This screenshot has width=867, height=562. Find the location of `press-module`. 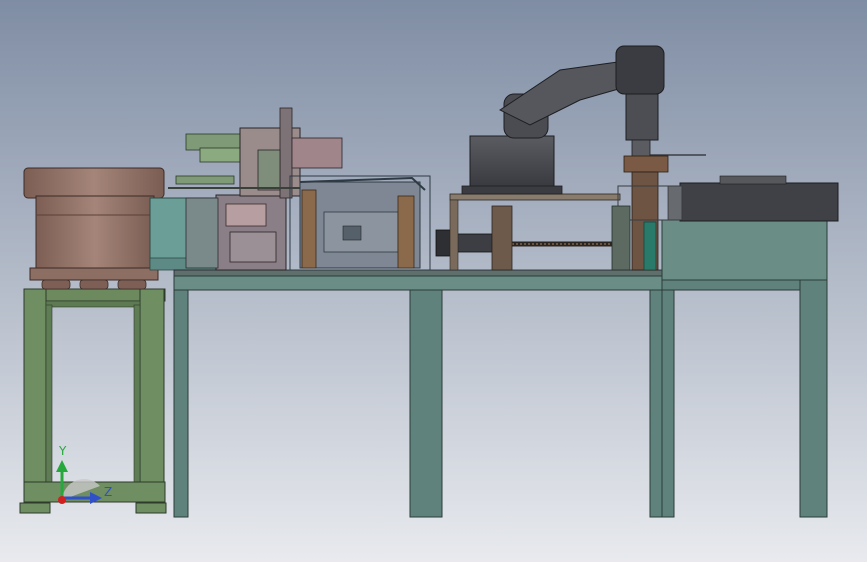

press-module is located at coordinates (360, 223).